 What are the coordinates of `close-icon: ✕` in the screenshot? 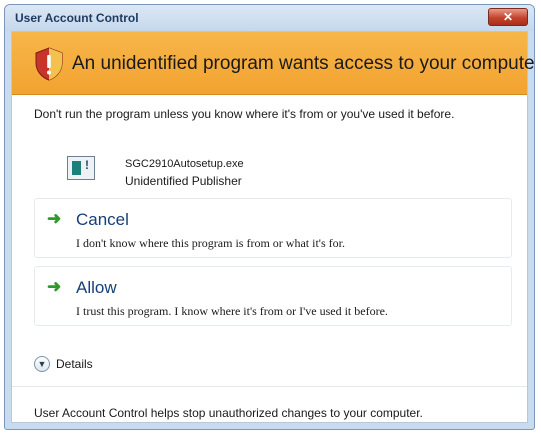 It's located at (508, 17).